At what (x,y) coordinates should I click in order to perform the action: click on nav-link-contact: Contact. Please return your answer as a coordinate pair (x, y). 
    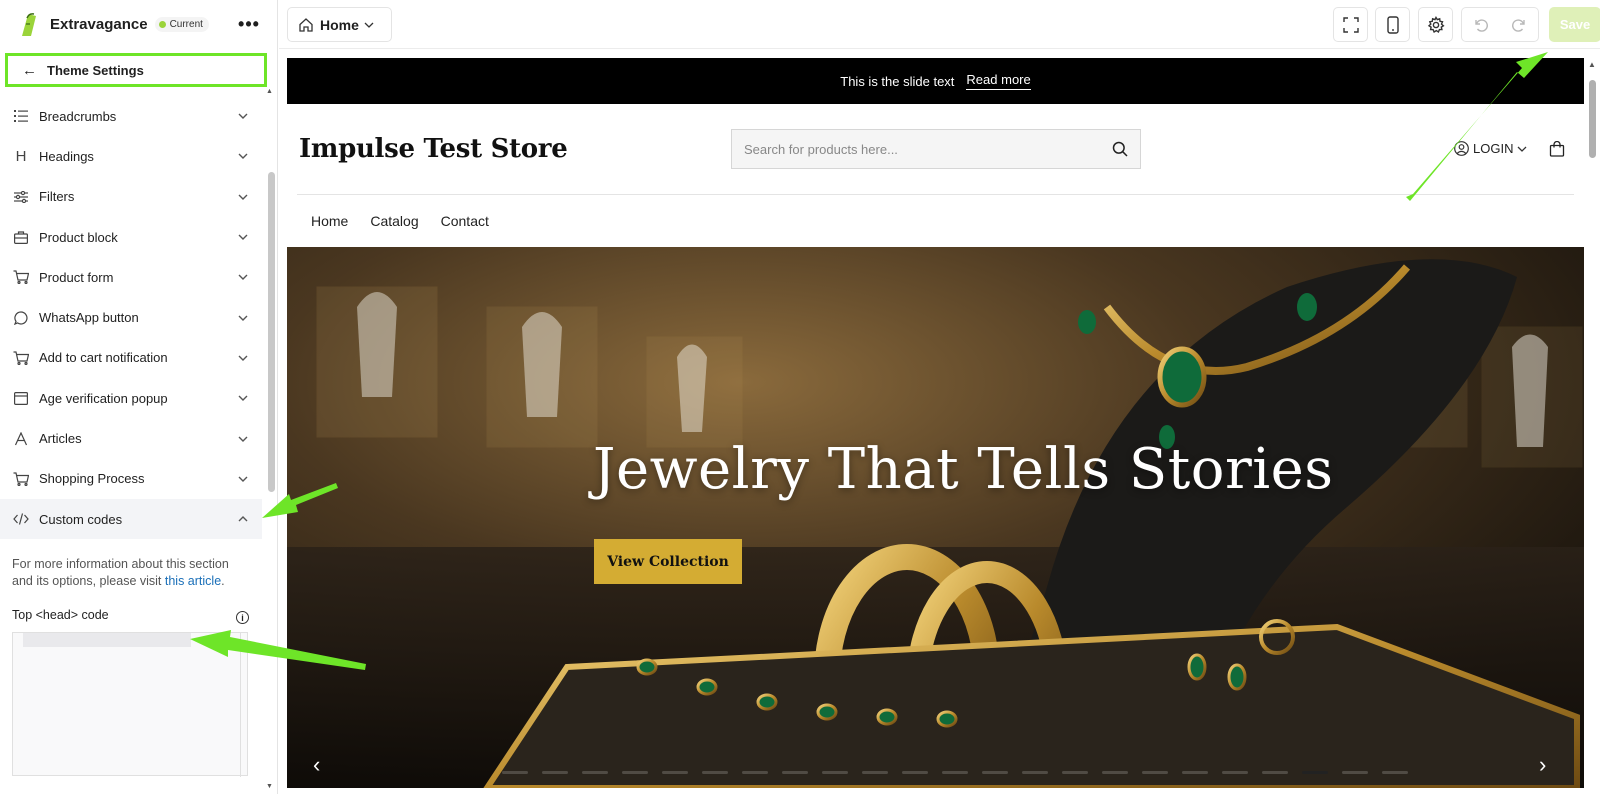
    Looking at the image, I should click on (465, 221).